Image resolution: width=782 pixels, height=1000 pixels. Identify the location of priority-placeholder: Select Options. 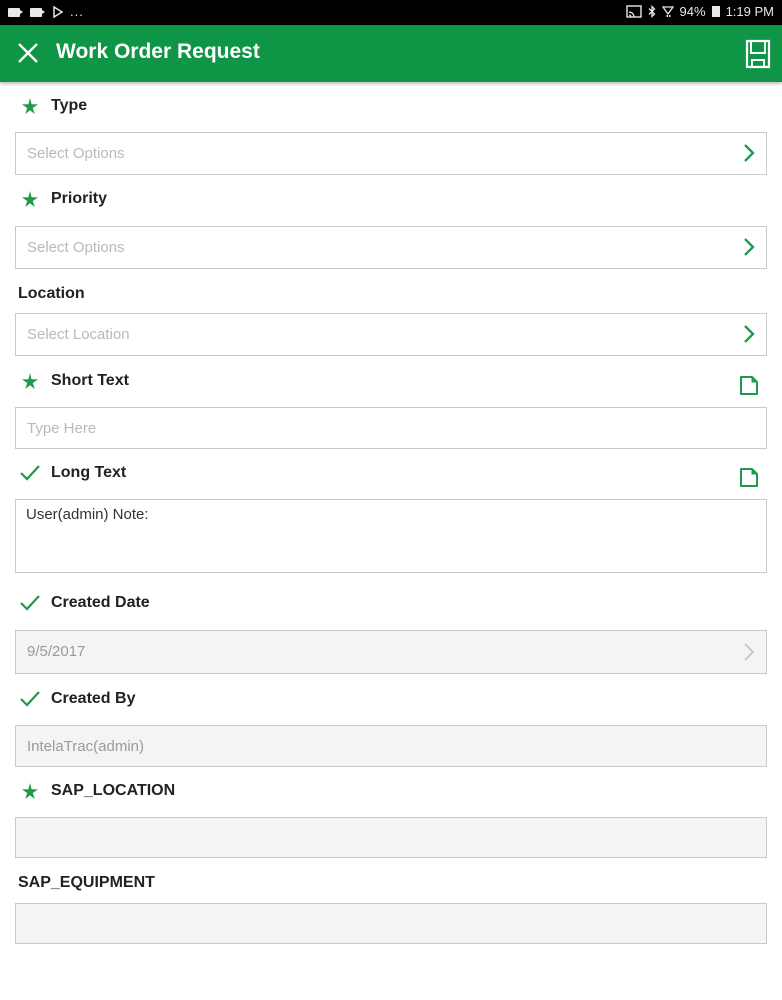
(76, 247).